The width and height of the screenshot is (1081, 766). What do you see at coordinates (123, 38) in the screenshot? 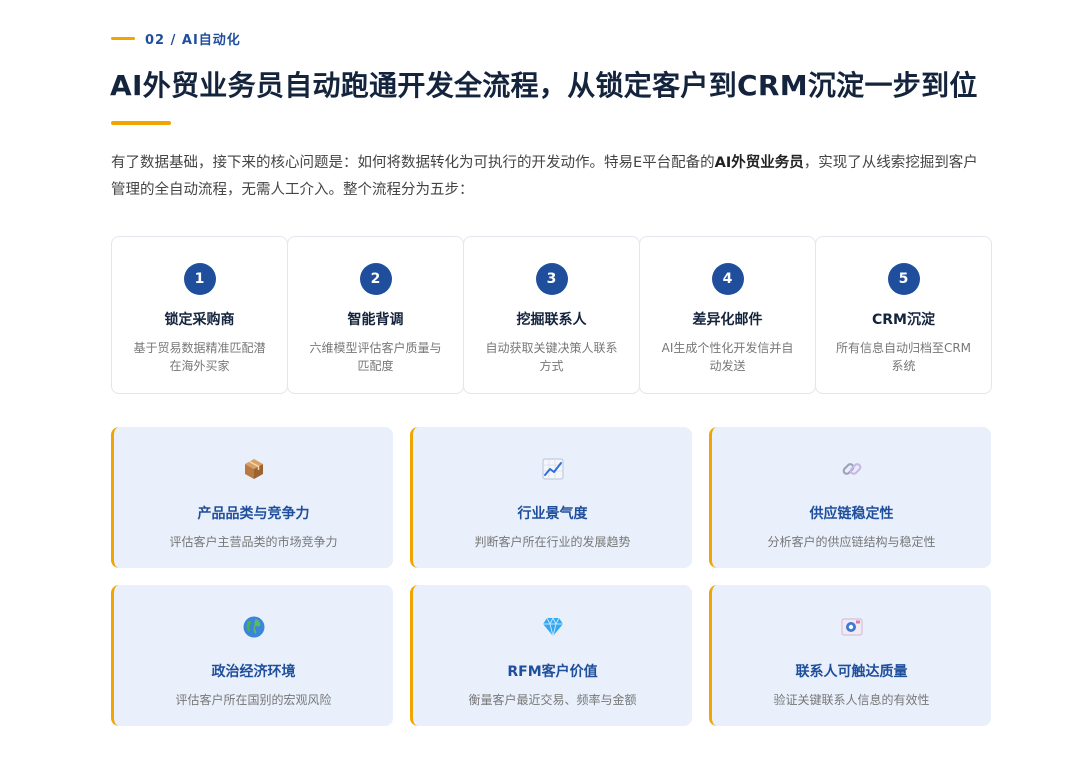
I see `kicker-bar` at bounding box center [123, 38].